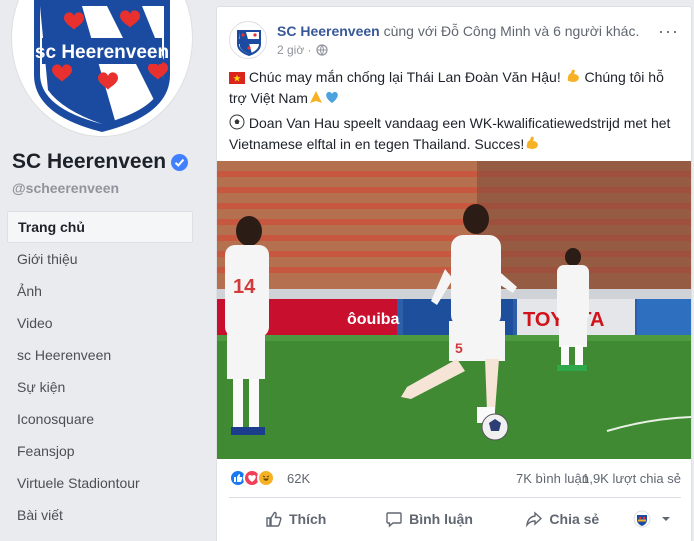  I want to click on reaction-count: 62K, so click(298, 478).